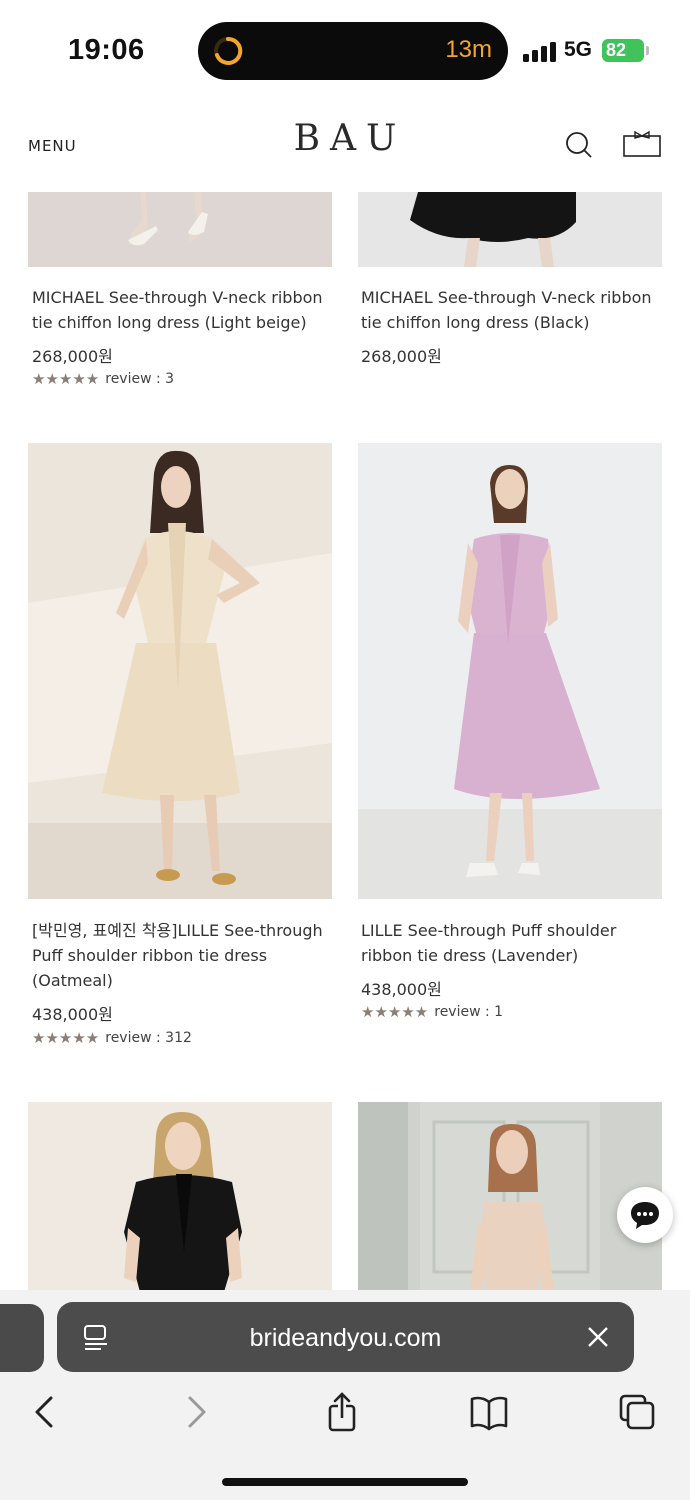  I want to click on network-type: 5G, so click(578, 49).